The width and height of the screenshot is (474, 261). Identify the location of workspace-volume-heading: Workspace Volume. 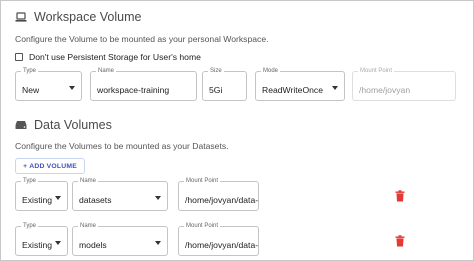
(78, 17).